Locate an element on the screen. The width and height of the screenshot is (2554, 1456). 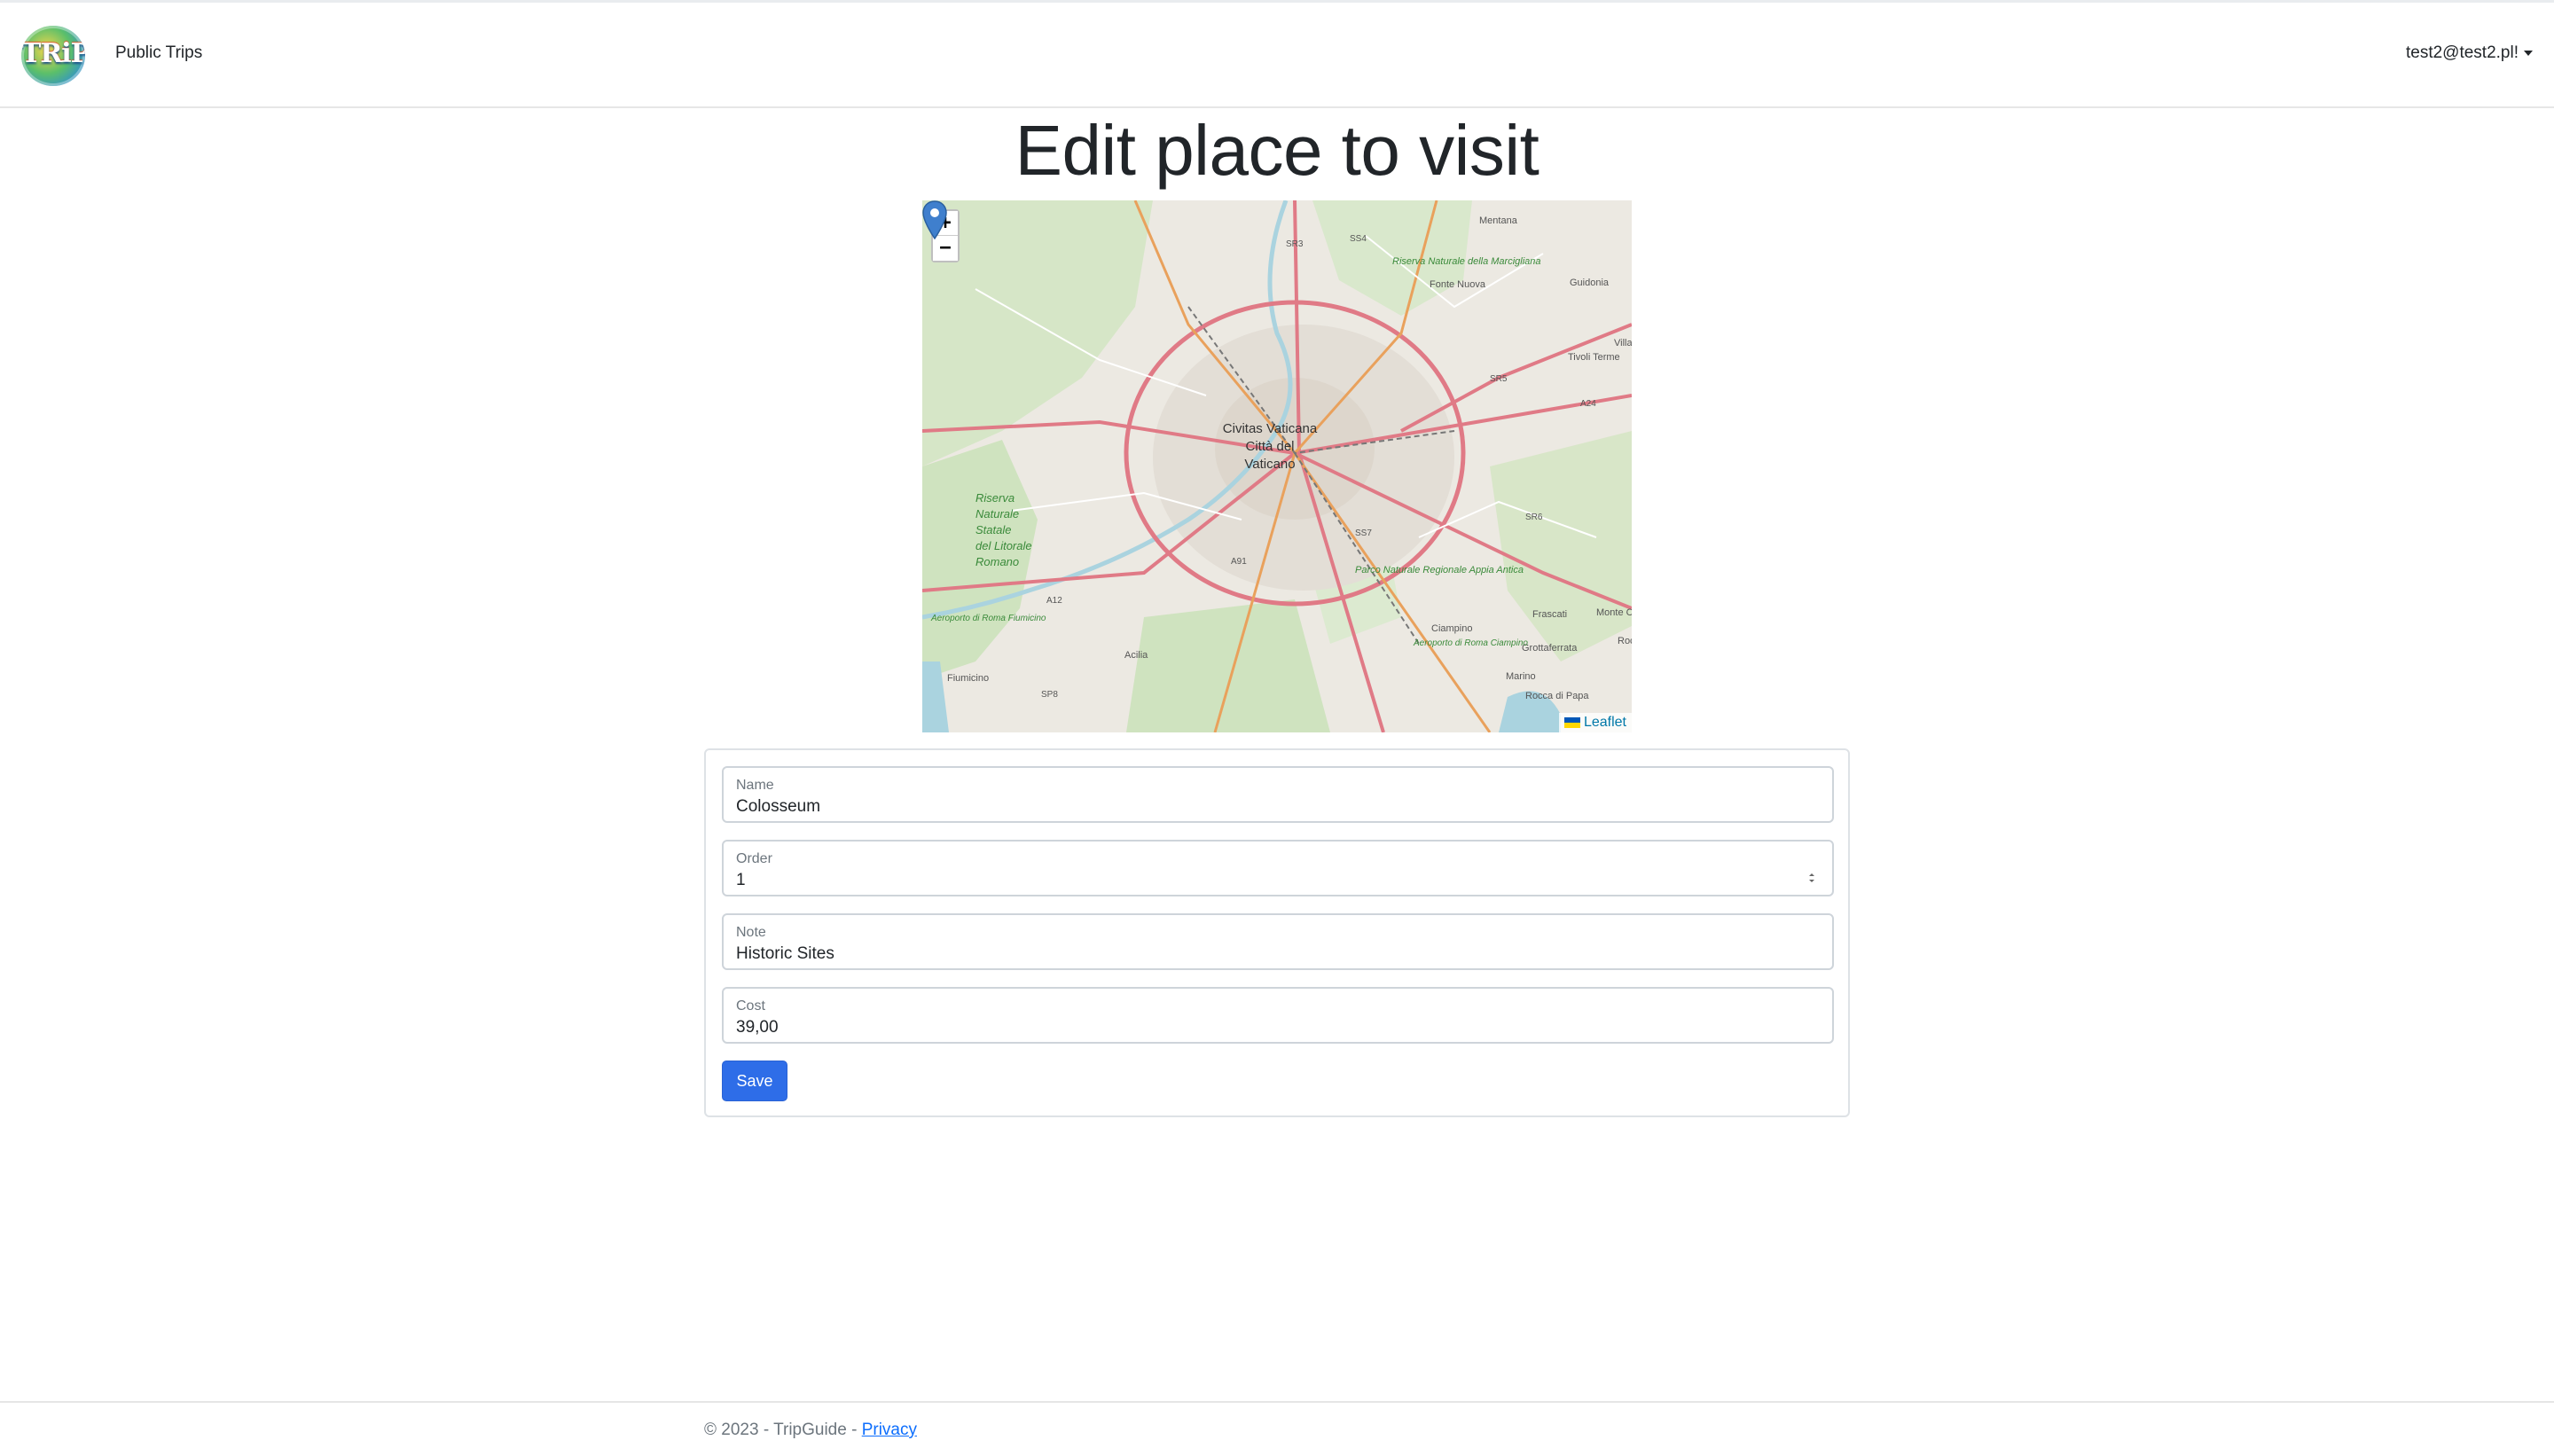
number-spinner-icon is located at coordinates (1811, 878).